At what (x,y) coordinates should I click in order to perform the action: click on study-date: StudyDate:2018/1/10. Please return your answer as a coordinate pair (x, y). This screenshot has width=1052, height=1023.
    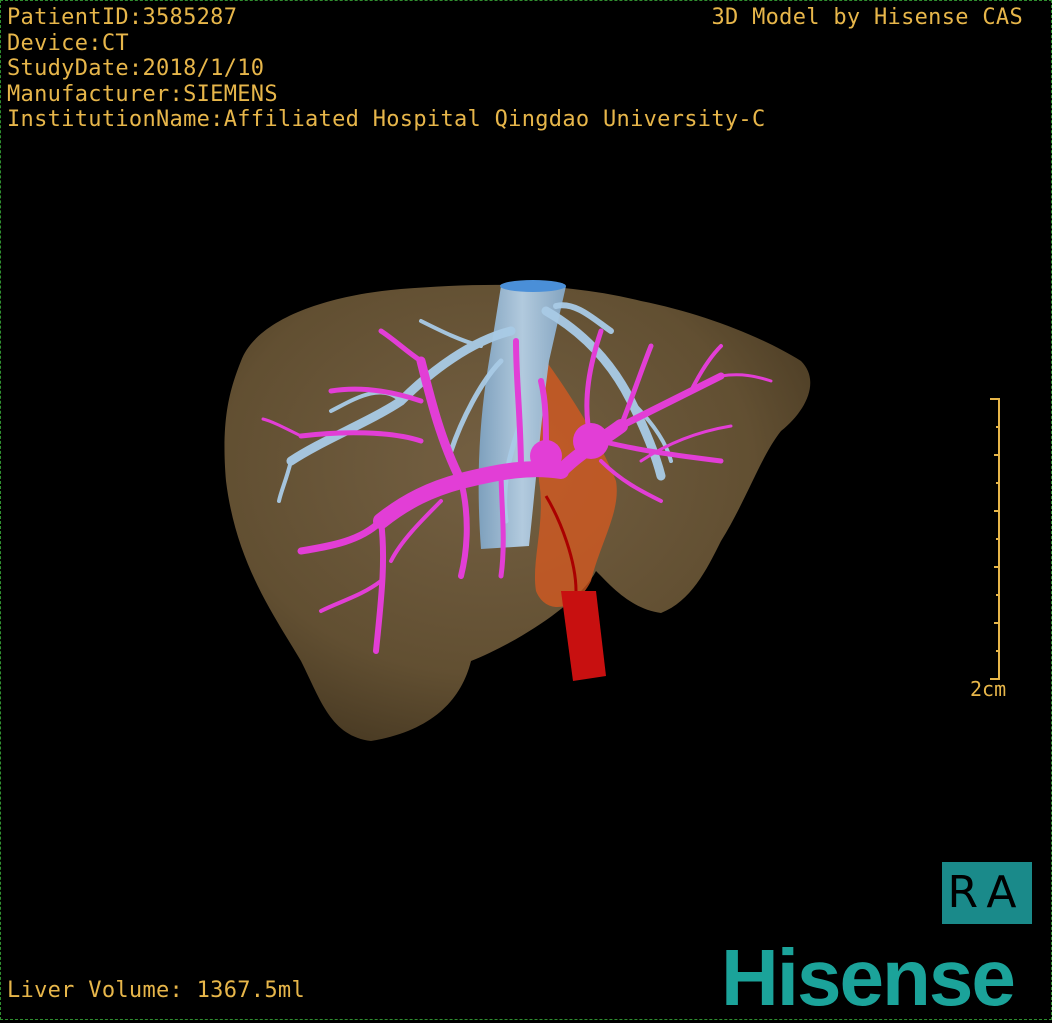
    Looking at the image, I should click on (136, 68).